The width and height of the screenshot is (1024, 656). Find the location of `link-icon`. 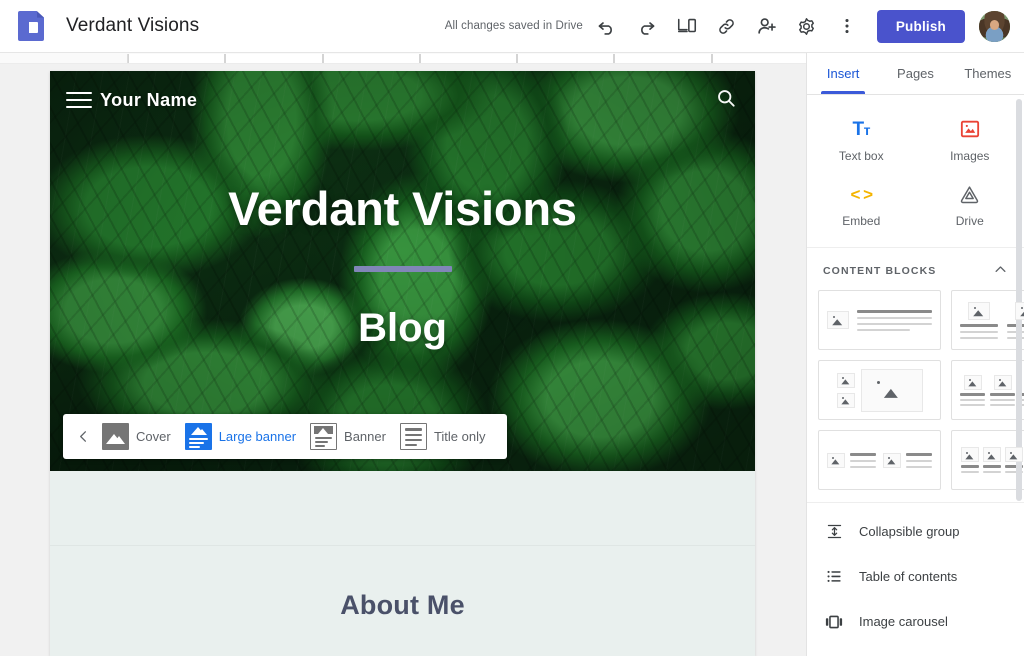

link-icon is located at coordinates (727, 26).